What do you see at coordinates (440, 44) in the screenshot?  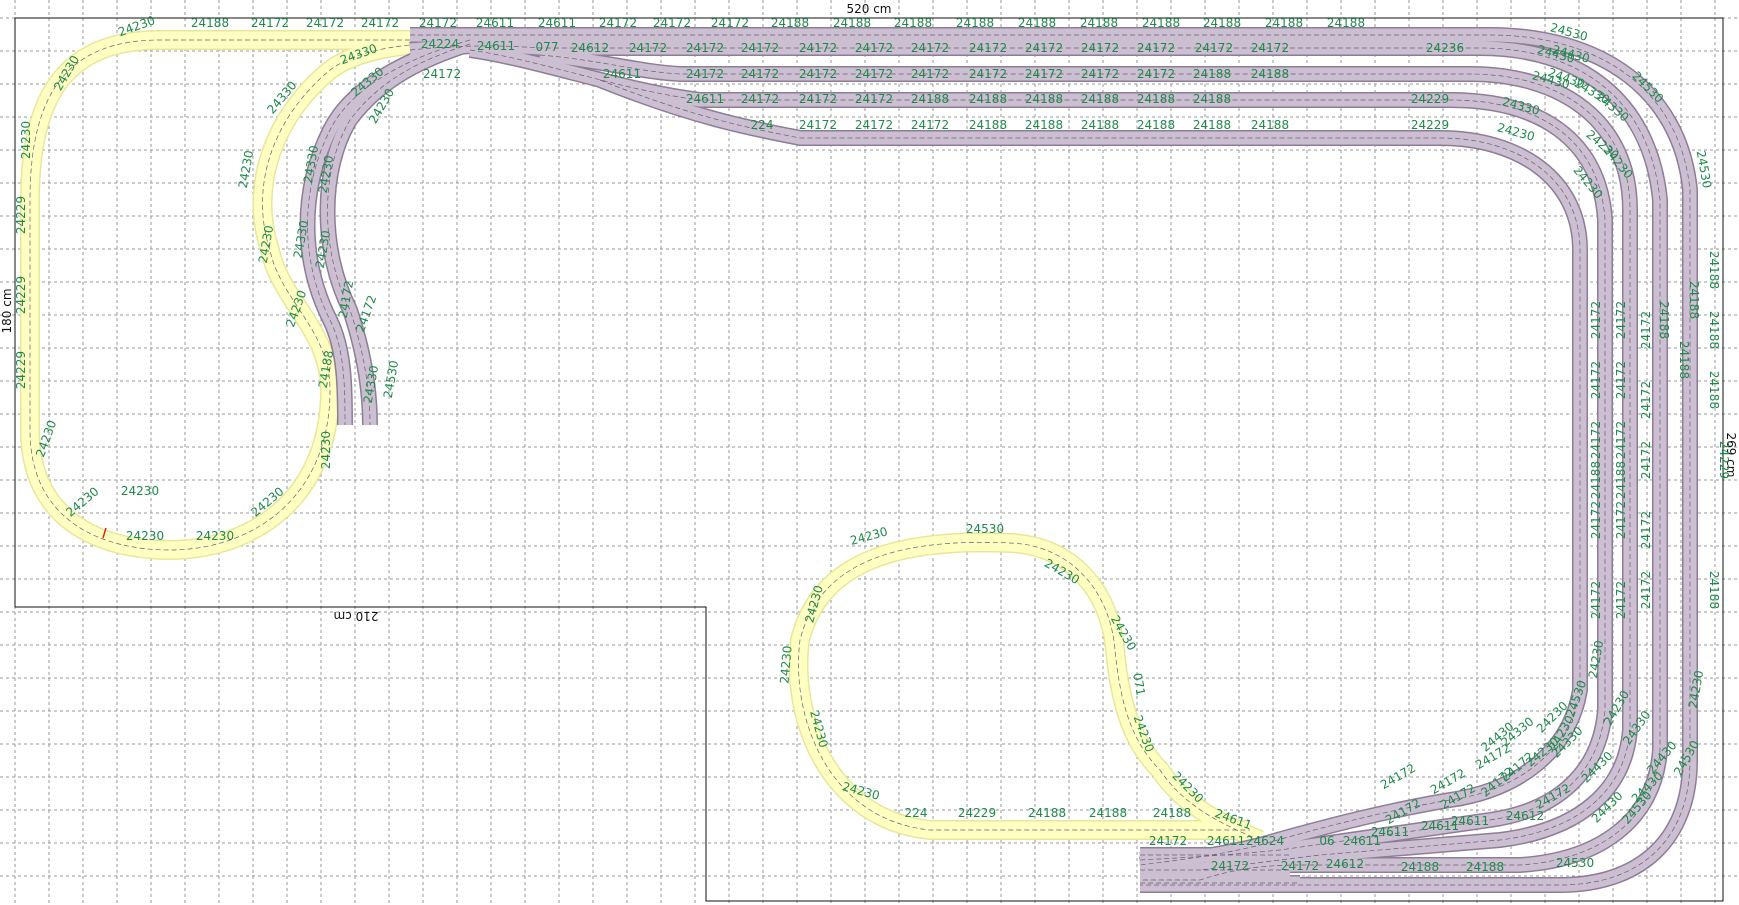 I see `part-label: 24224` at bounding box center [440, 44].